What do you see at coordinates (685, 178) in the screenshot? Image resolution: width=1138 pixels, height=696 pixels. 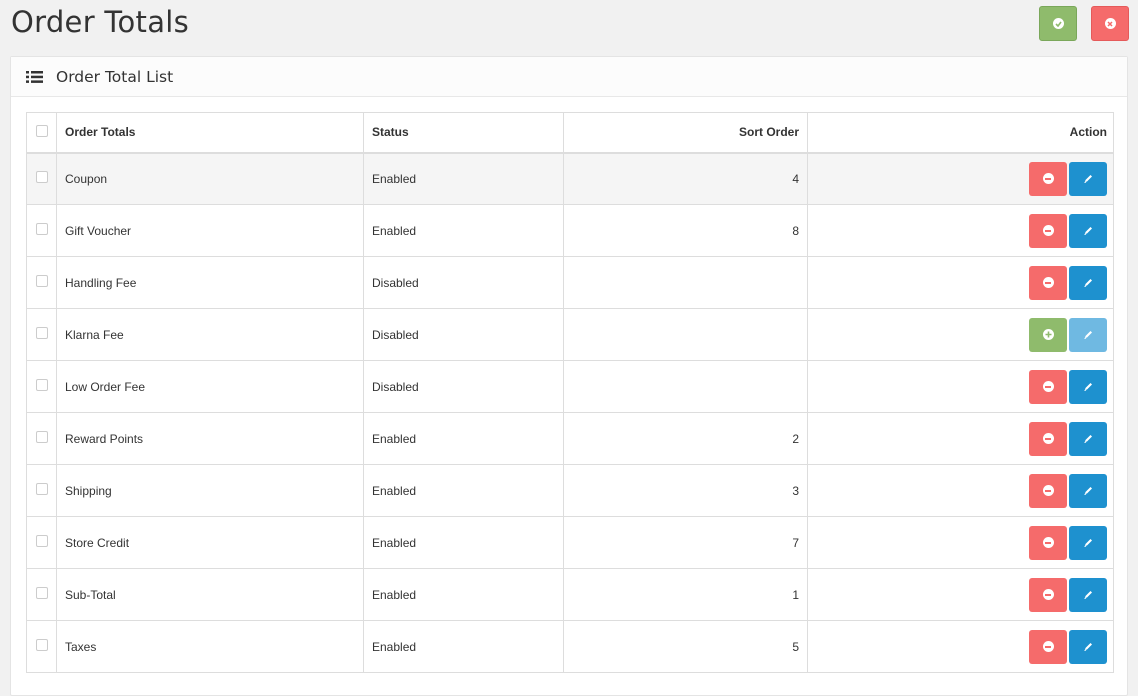 I see `cell-sort-order: 4` at bounding box center [685, 178].